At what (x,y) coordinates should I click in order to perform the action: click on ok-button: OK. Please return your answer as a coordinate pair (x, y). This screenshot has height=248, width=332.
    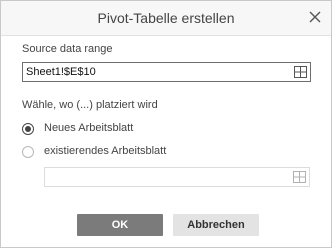
    Looking at the image, I should click on (120, 225).